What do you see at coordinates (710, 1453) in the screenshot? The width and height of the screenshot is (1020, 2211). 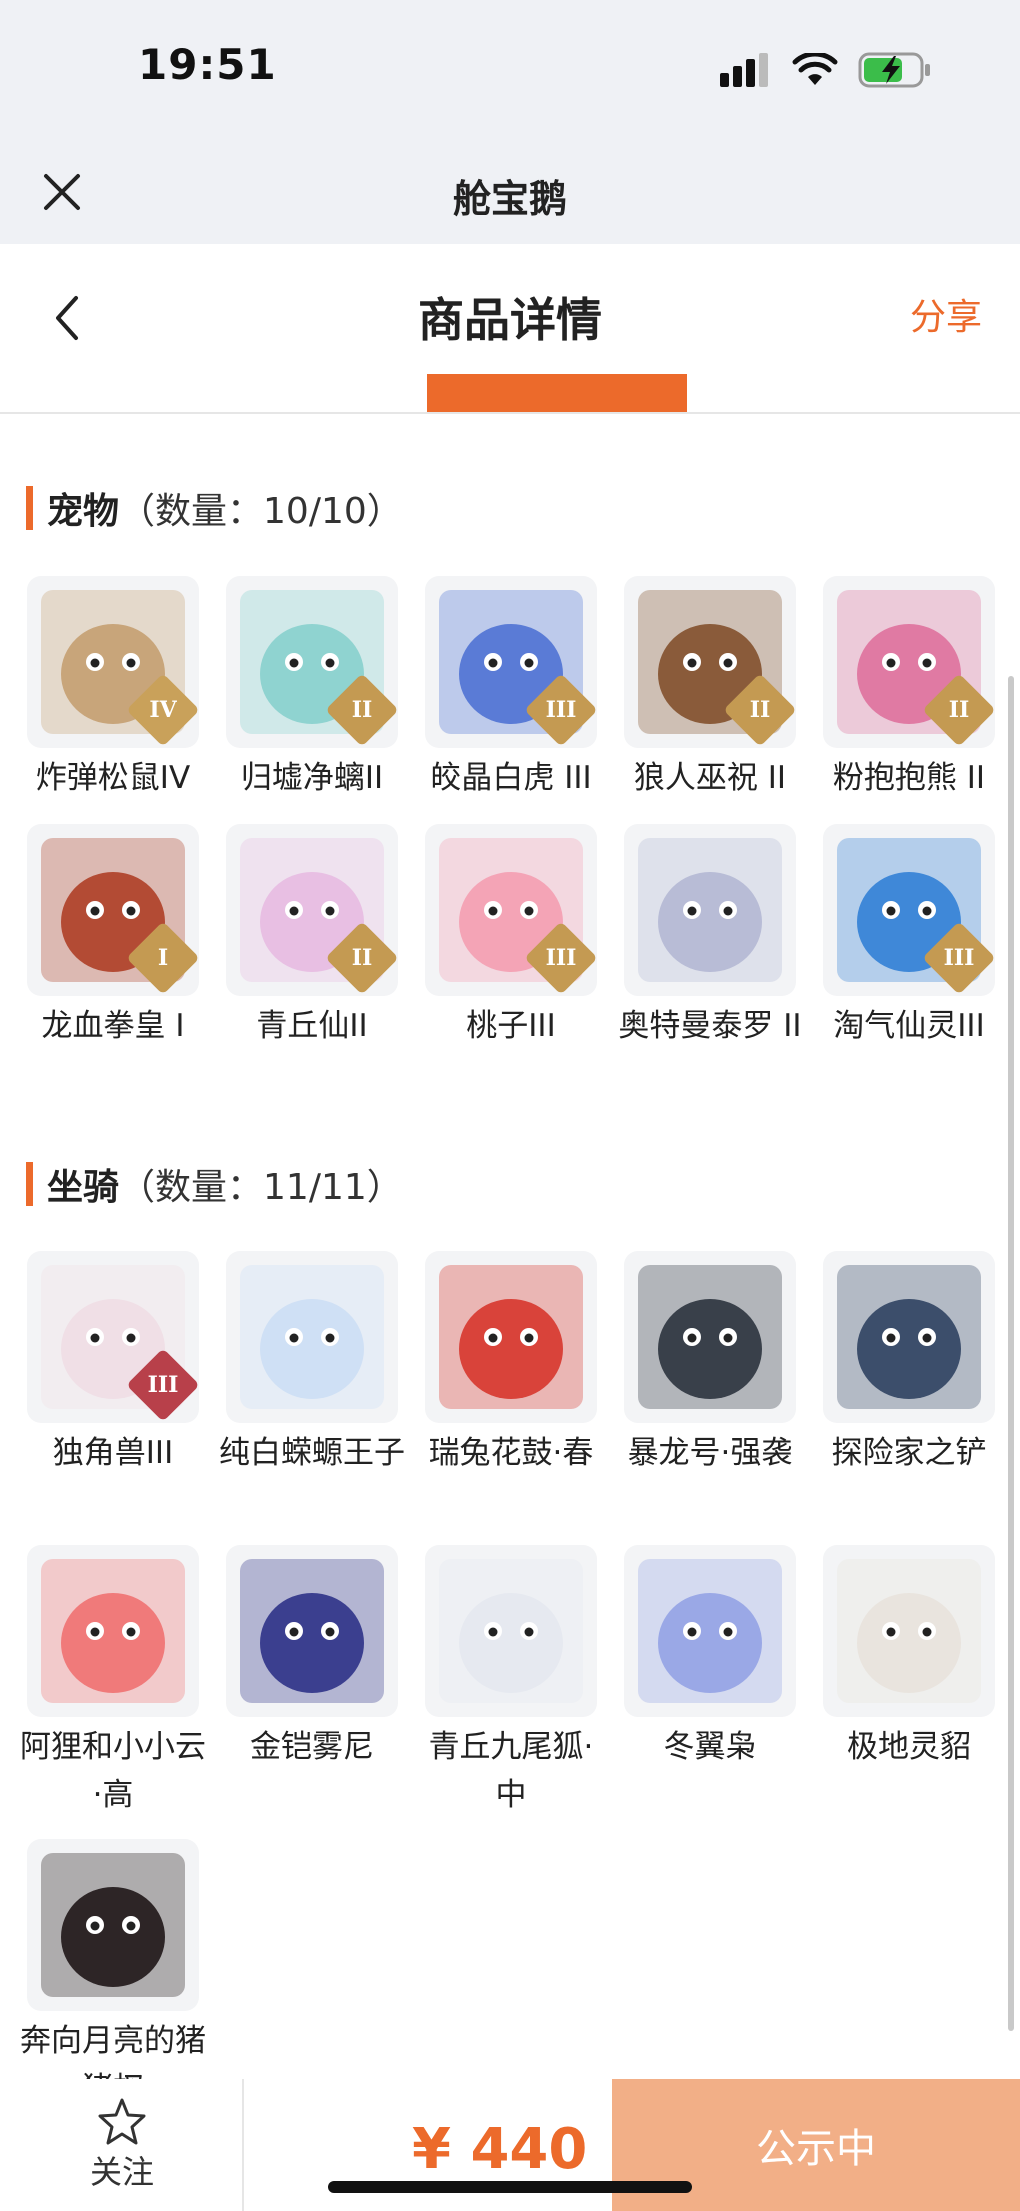 I see `item-name: 暴龙号·强袭` at bounding box center [710, 1453].